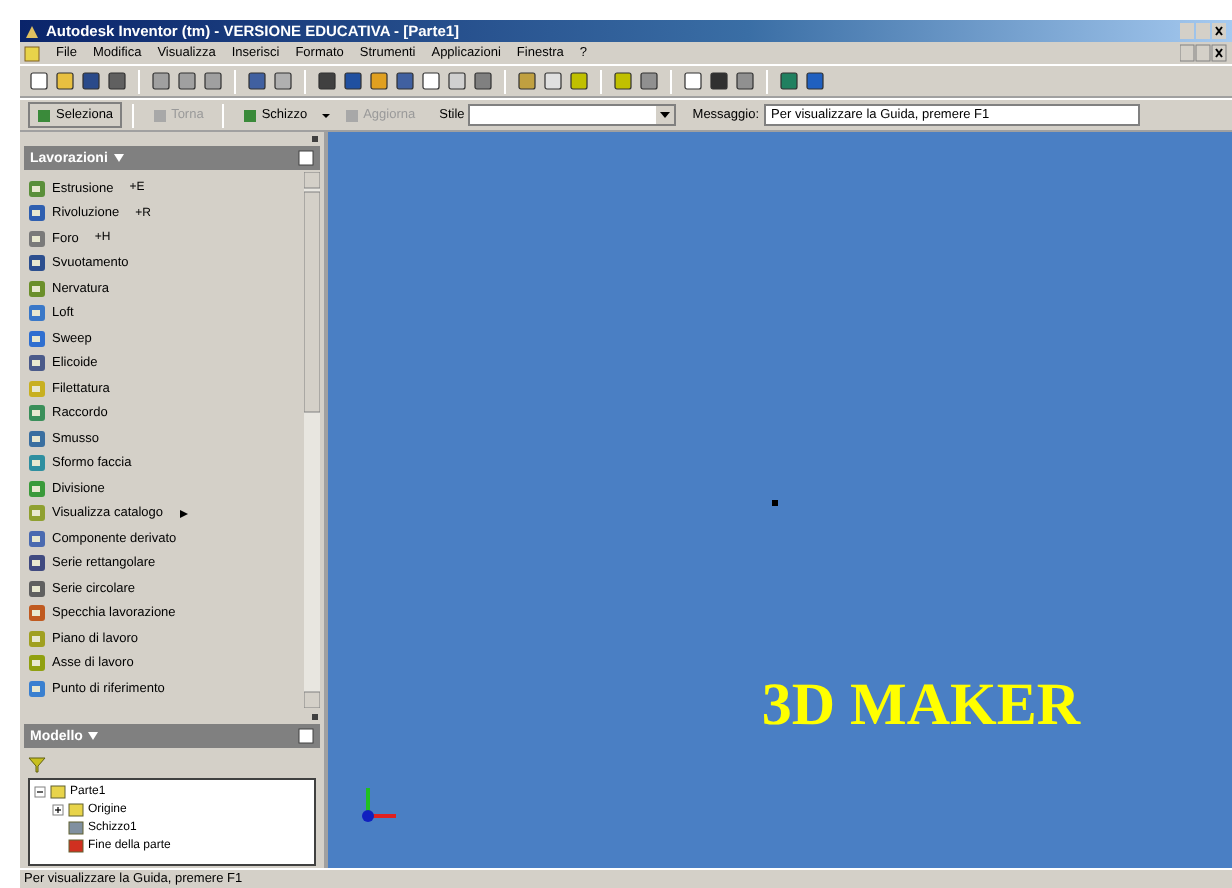  Describe the element at coordinates (32, 53) in the screenshot. I see `document-icon` at that location.